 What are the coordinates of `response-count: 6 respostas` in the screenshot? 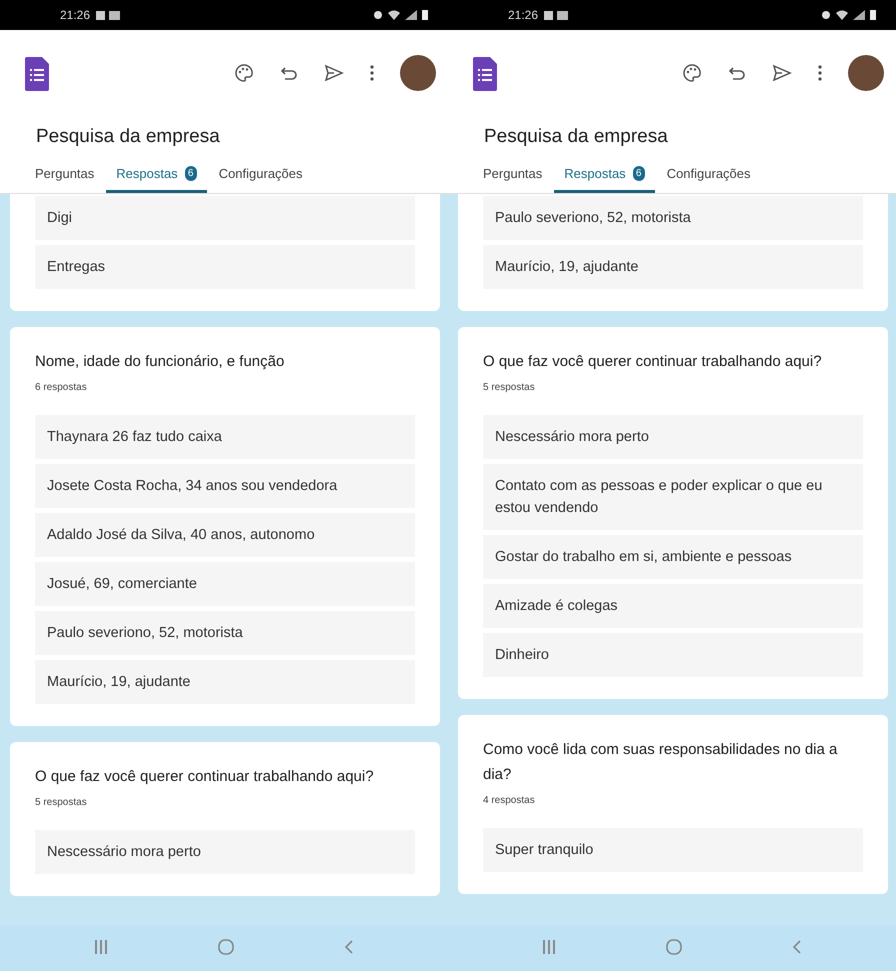 It's located at (61, 387).